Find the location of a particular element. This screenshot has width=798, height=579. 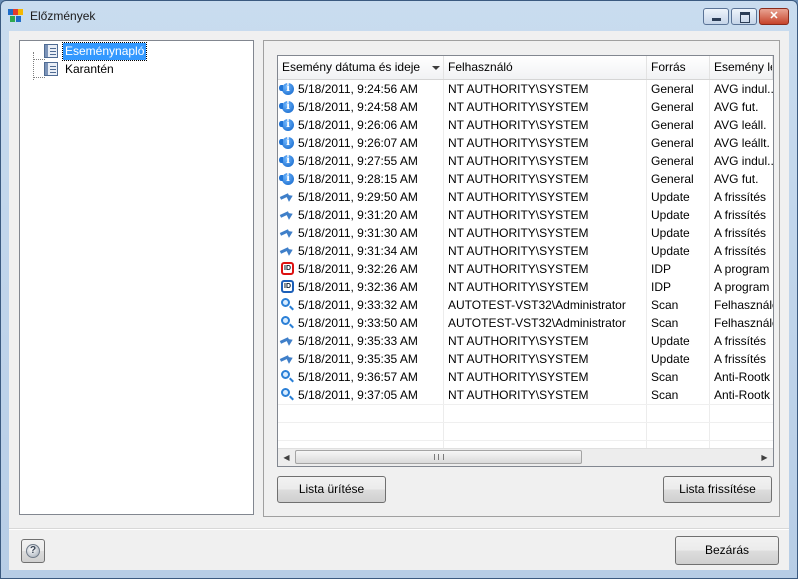

close-window-button: ✕ is located at coordinates (774, 16).